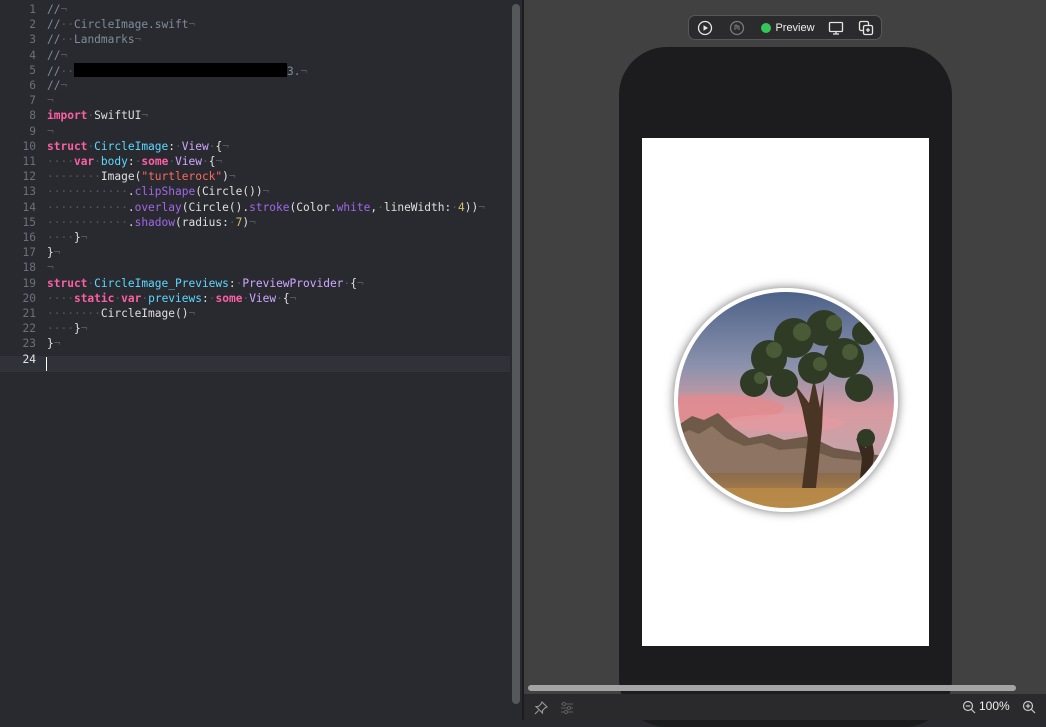 This screenshot has width=1046, height=727. Describe the element at coordinates (29, 344) in the screenshot. I see `line-number: 23` at that location.